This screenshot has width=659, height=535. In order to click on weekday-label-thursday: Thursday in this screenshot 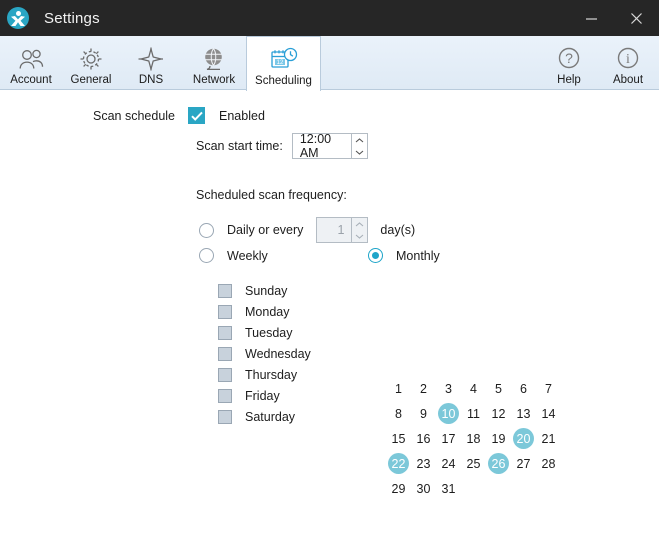, I will do `click(271, 374)`.